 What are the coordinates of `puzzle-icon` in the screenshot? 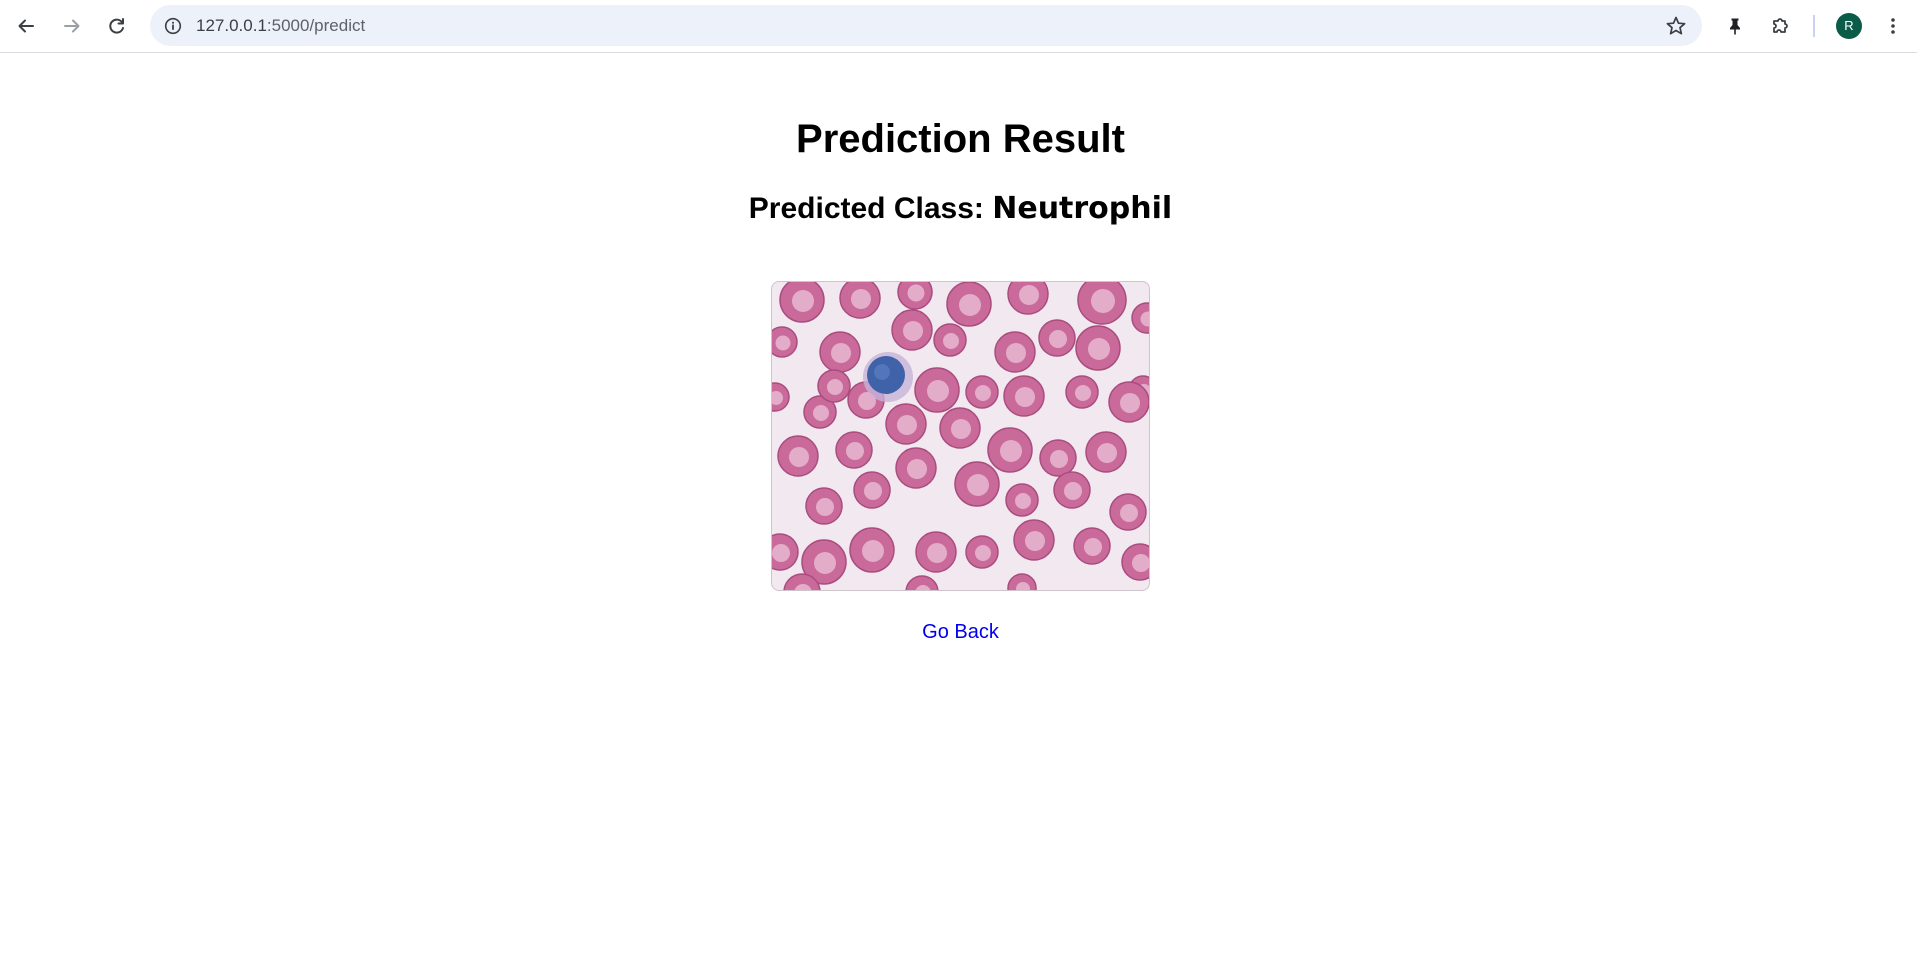 It's located at (1780, 25).